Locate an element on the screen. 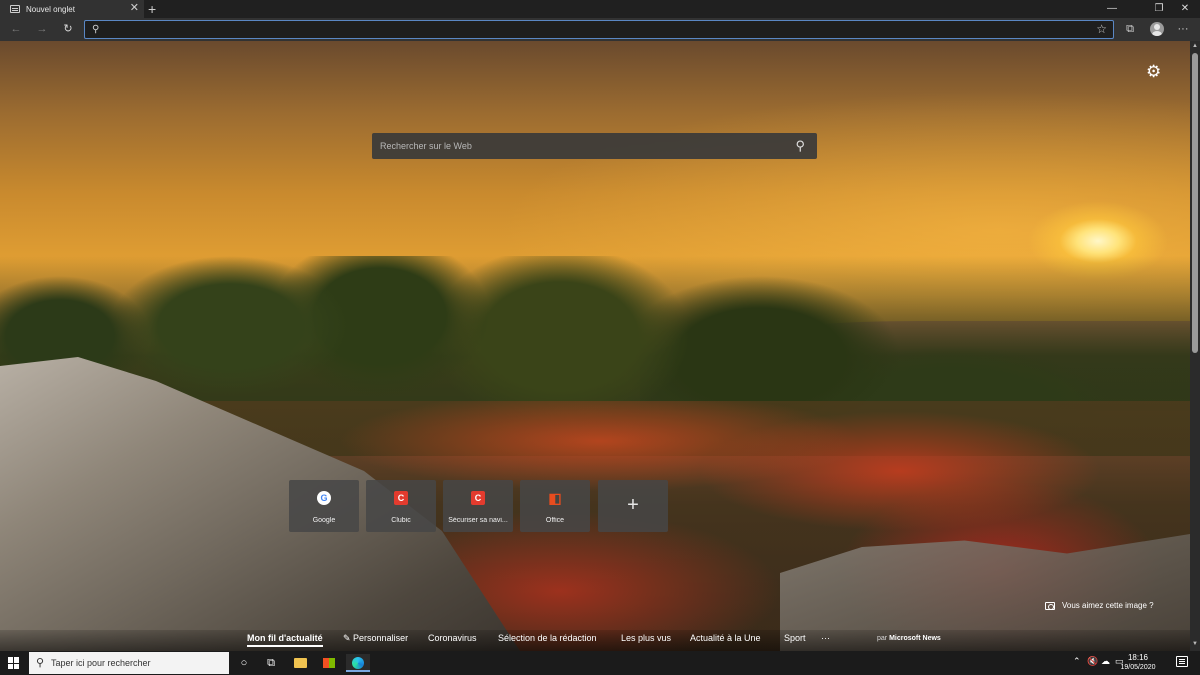 The height and width of the screenshot is (675, 1200). news-tab-my-feed: Mon fil d'actualité is located at coordinates (285, 640).